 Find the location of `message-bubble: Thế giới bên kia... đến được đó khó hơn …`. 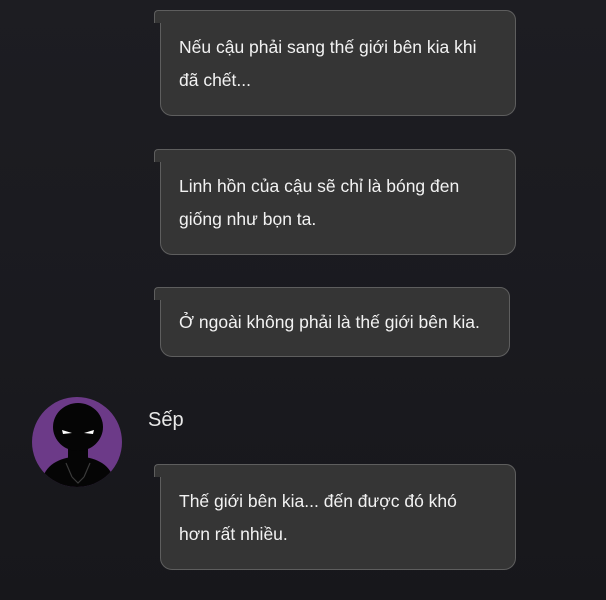

message-bubble: Thế giới bên kia... đến được đó khó hơn … is located at coordinates (335, 517).